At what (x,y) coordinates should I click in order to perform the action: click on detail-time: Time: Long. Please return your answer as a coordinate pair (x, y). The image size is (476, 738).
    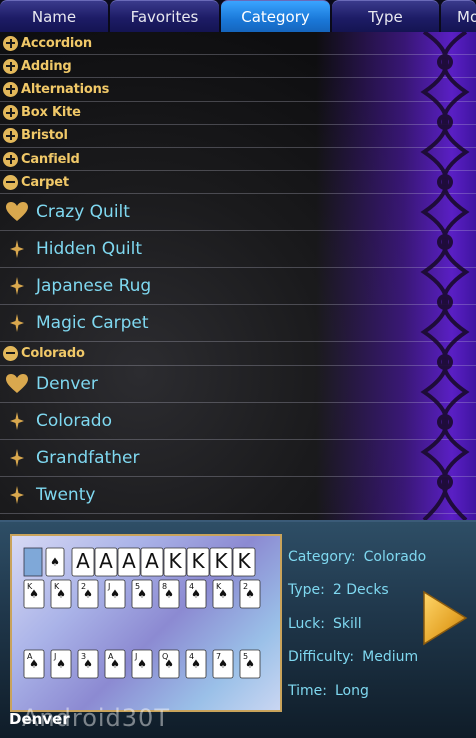
    Looking at the image, I should click on (358, 691).